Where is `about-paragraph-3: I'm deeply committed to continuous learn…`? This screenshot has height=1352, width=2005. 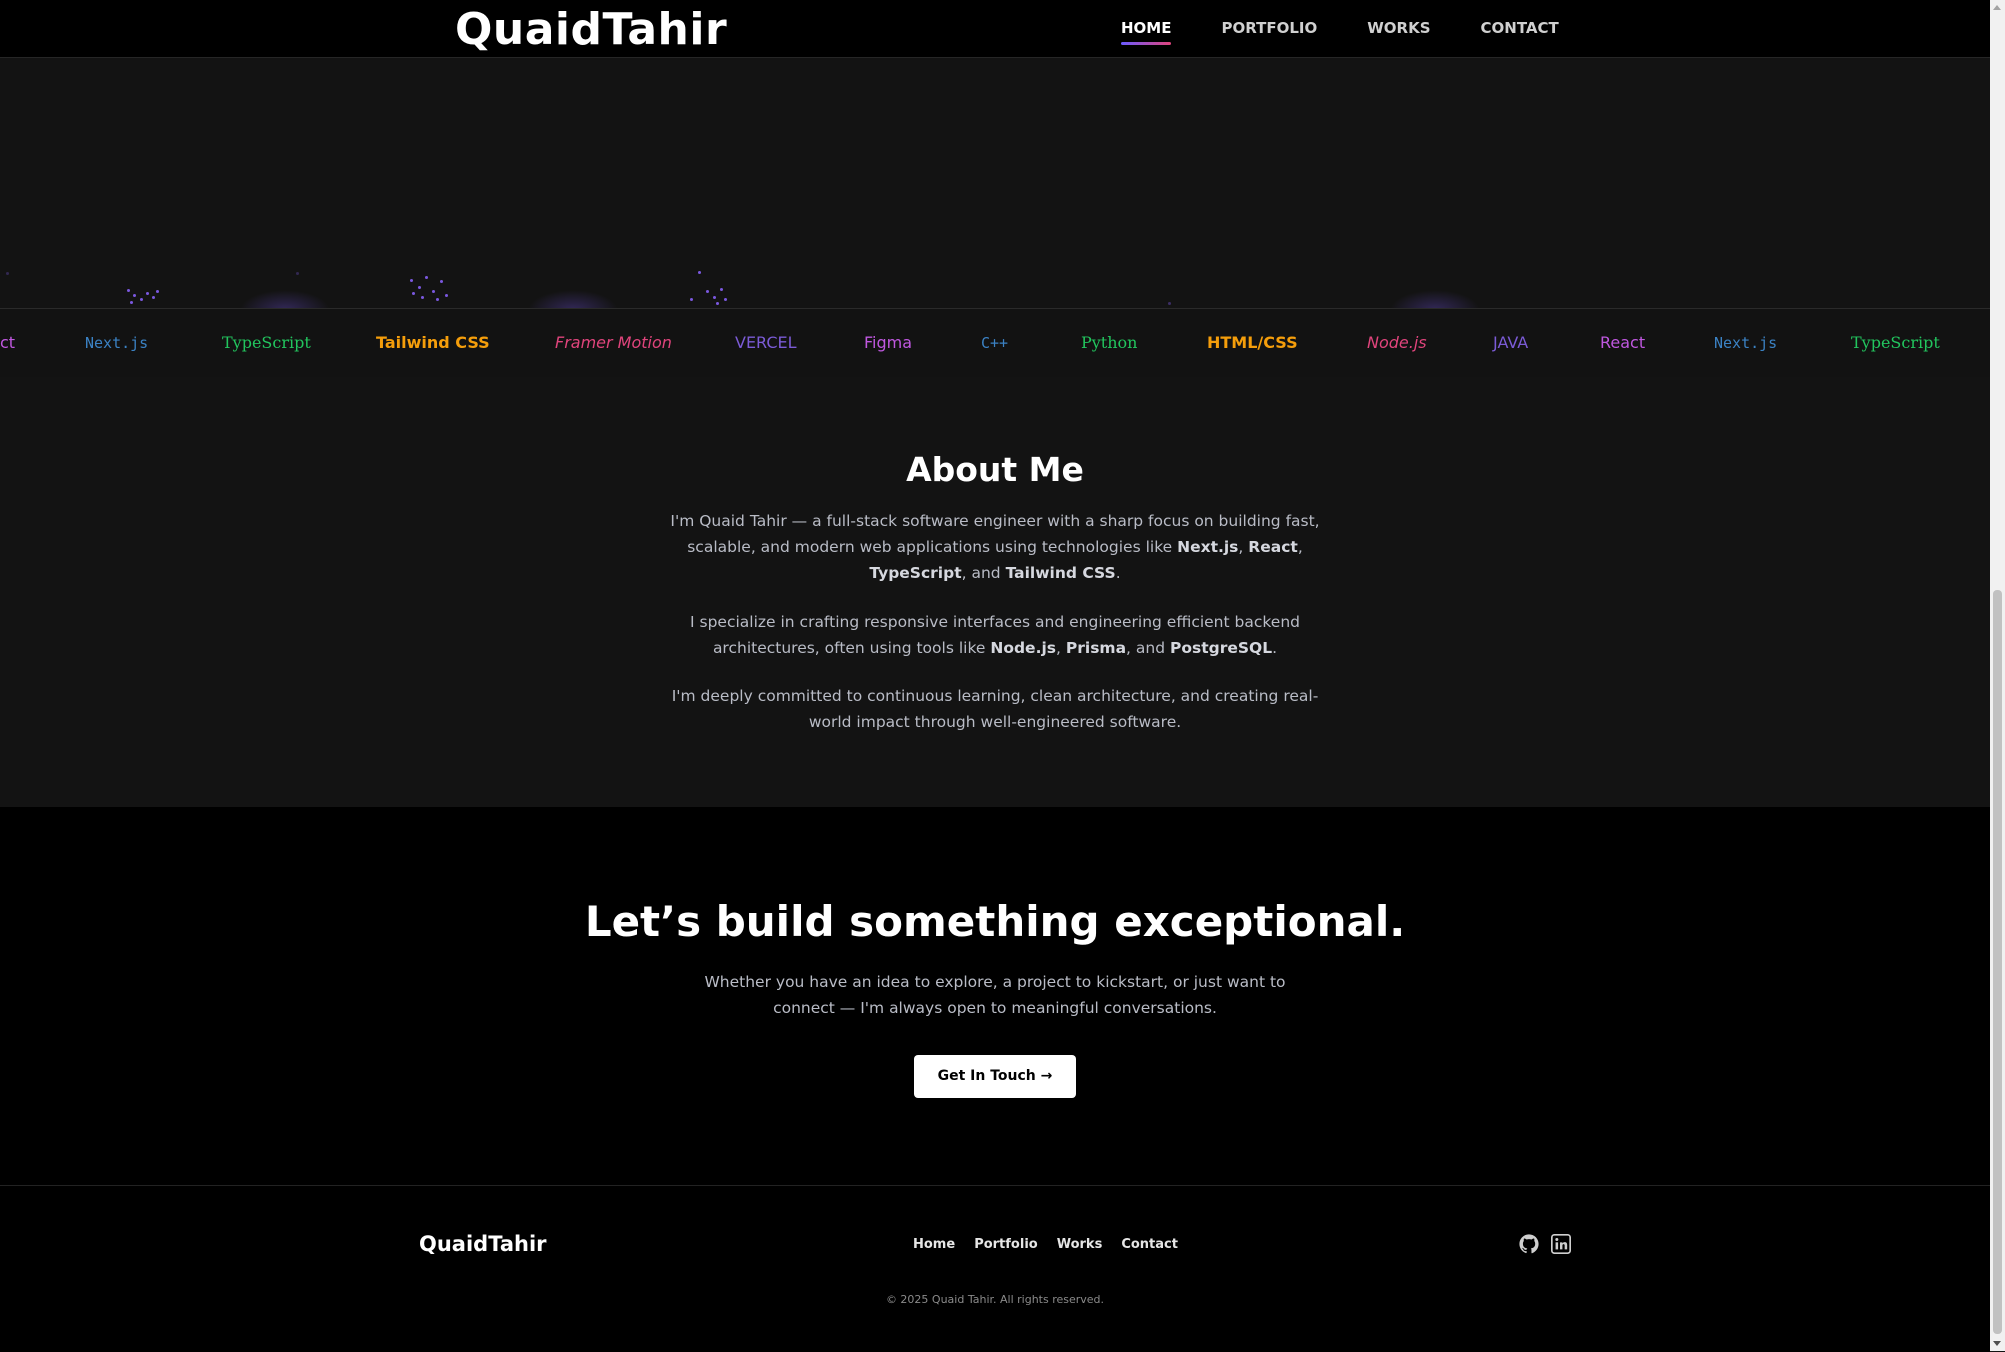
about-paragraph-3: I'm deeply committed to continuous learn… is located at coordinates (995, 709).